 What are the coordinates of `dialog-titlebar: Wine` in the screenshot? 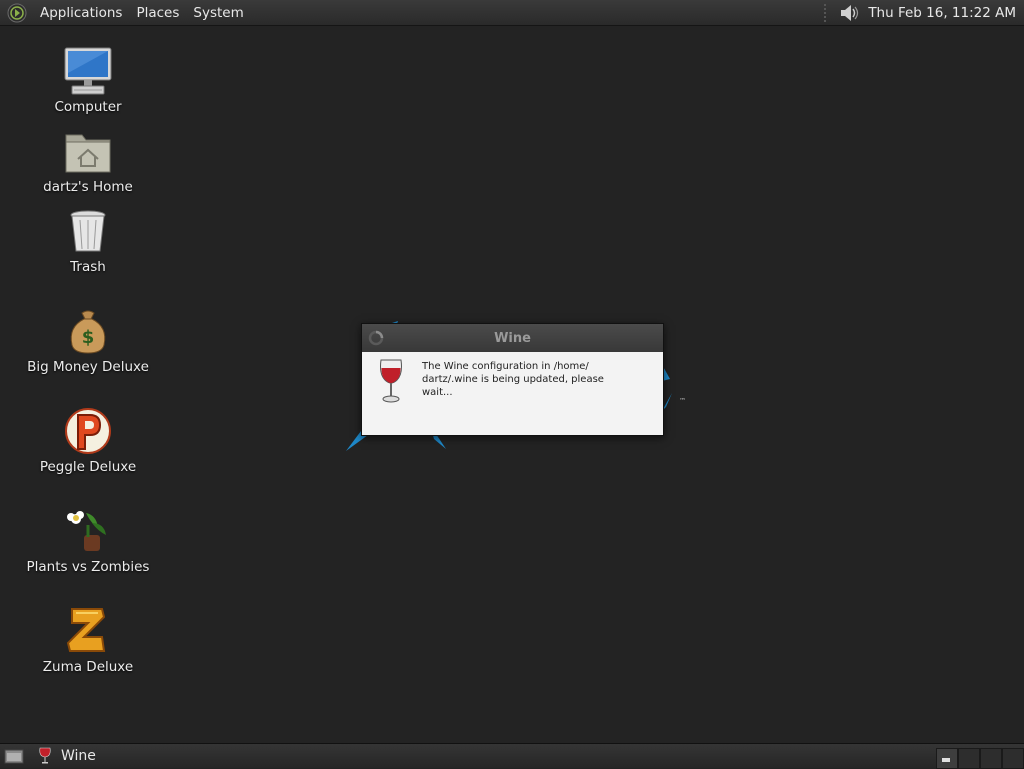 It's located at (512, 338).